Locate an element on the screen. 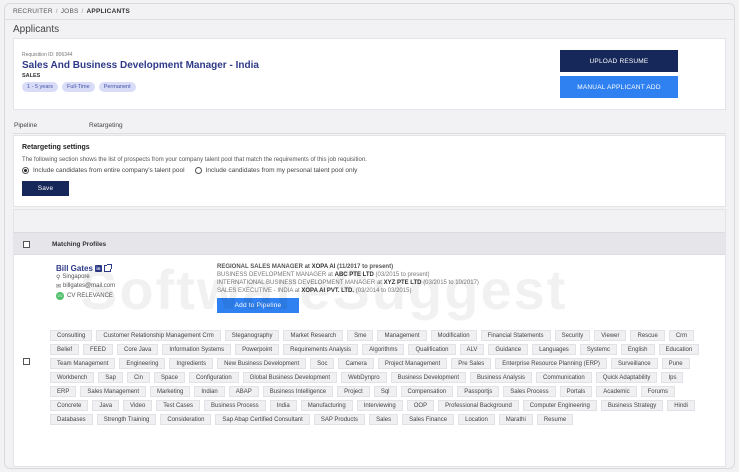 The height and width of the screenshot is (472, 739). skill-tag: Belief is located at coordinates (65, 349).